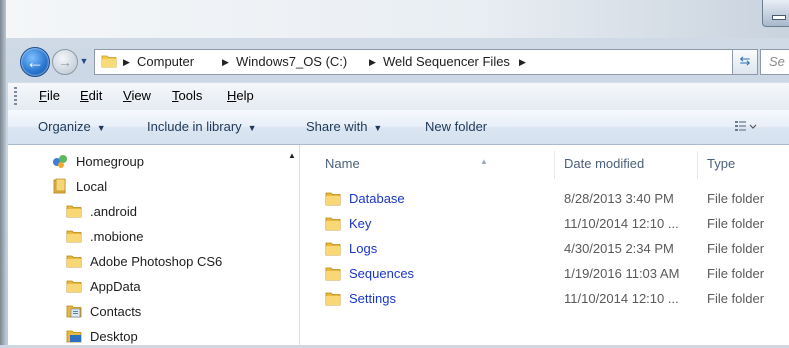 Image resolution: width=789 pixels, height=348 pixels. Describe the element at coordinates (292, 155) in the screenshot. I see `scroll-up-arrow-icon: ▲` at that location.